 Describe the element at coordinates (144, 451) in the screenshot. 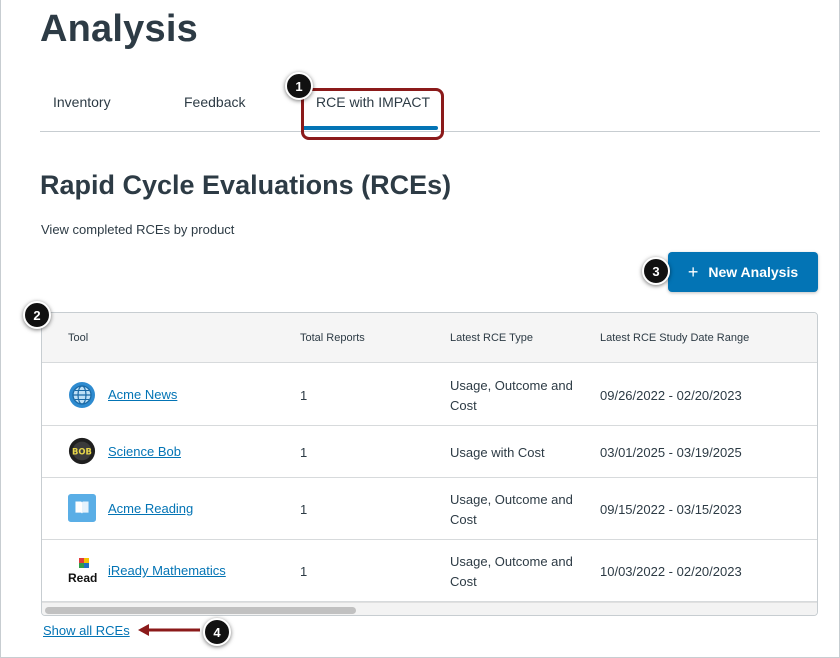

I see `tool-link-science-bob: Science Bob` at that location.